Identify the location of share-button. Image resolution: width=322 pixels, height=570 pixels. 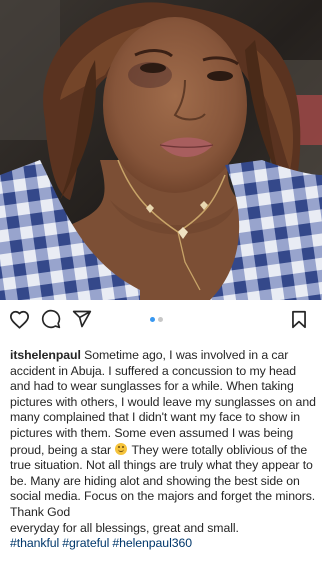
(82, 319).